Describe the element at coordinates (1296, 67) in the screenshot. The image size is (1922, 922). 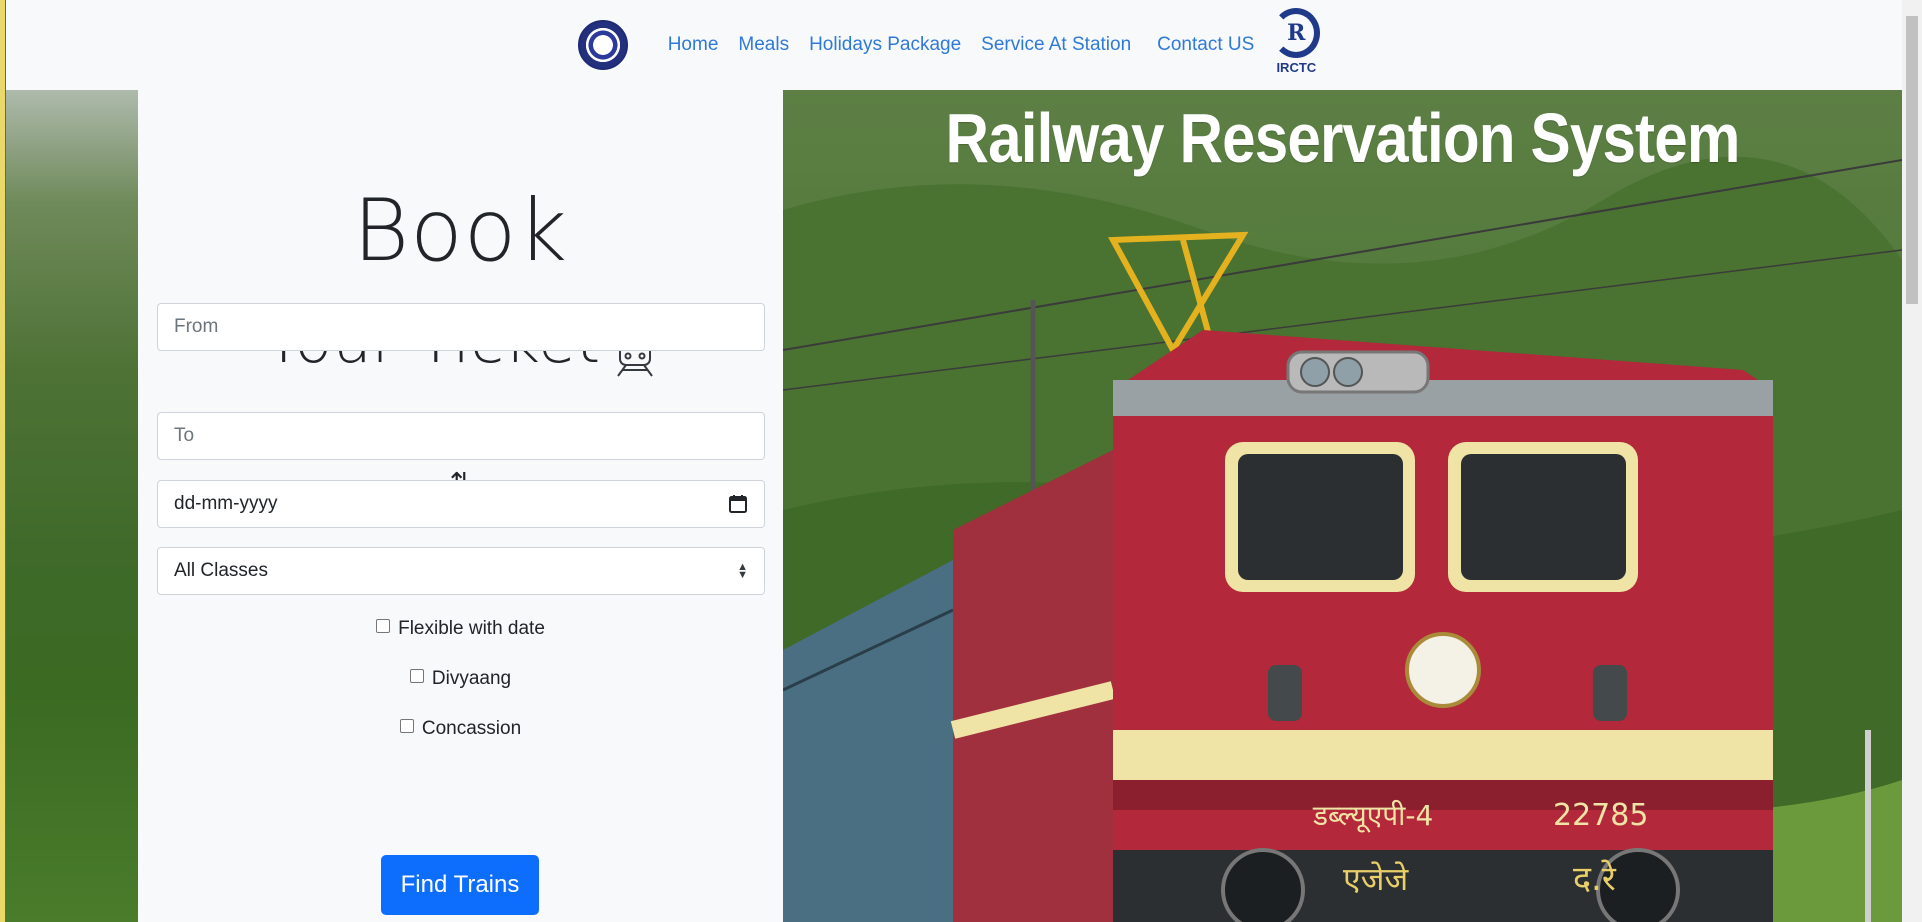
I see `irctc-logo-text: IRCTC` at that location.